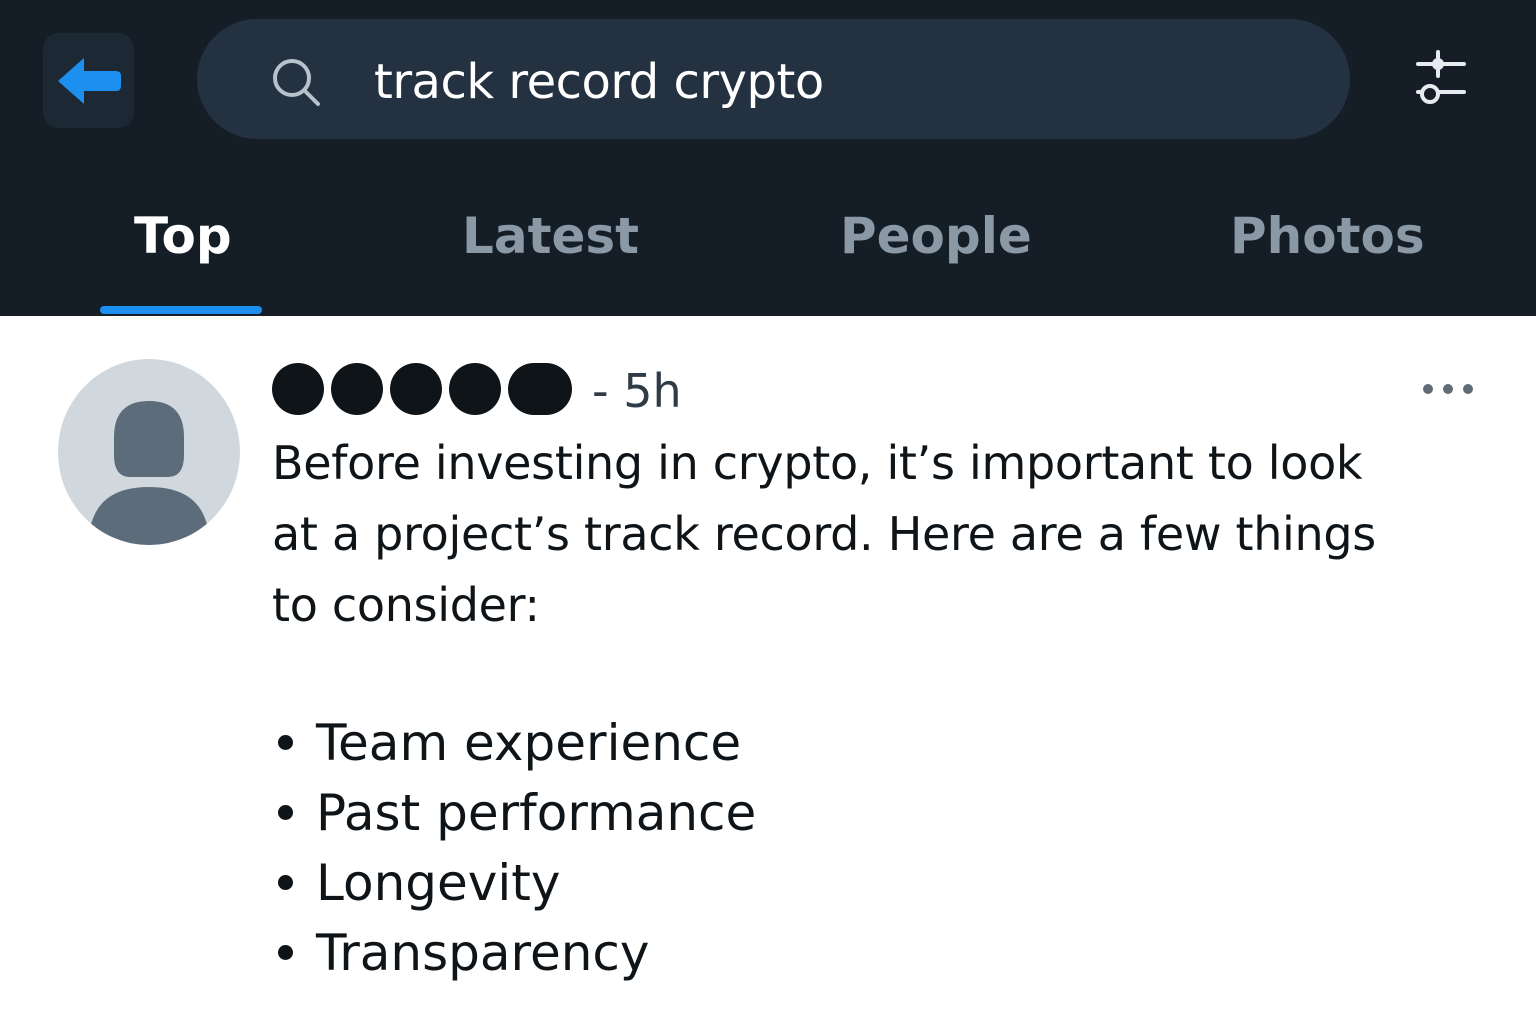 The image size is (1536, 1024). Describe the element at coordinates (438, 883) in the screenshot. I see `list-item-label: Longevity` at that location.